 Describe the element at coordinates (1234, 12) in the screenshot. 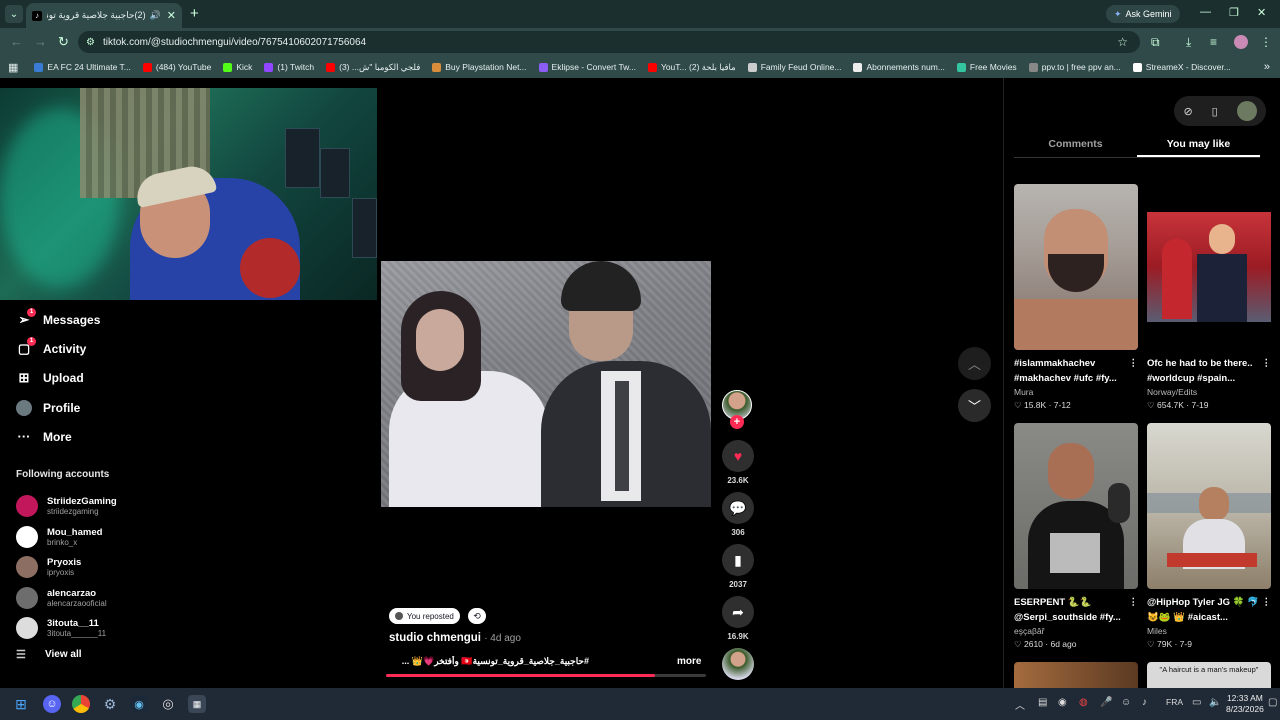

I see `restore-icon: ❐` at that location.